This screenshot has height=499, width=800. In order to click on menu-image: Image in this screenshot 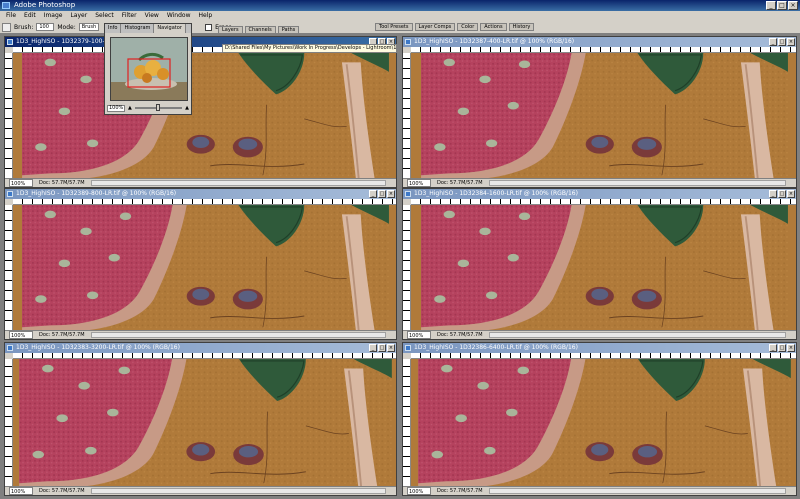, I will do `click(53, 16)`.